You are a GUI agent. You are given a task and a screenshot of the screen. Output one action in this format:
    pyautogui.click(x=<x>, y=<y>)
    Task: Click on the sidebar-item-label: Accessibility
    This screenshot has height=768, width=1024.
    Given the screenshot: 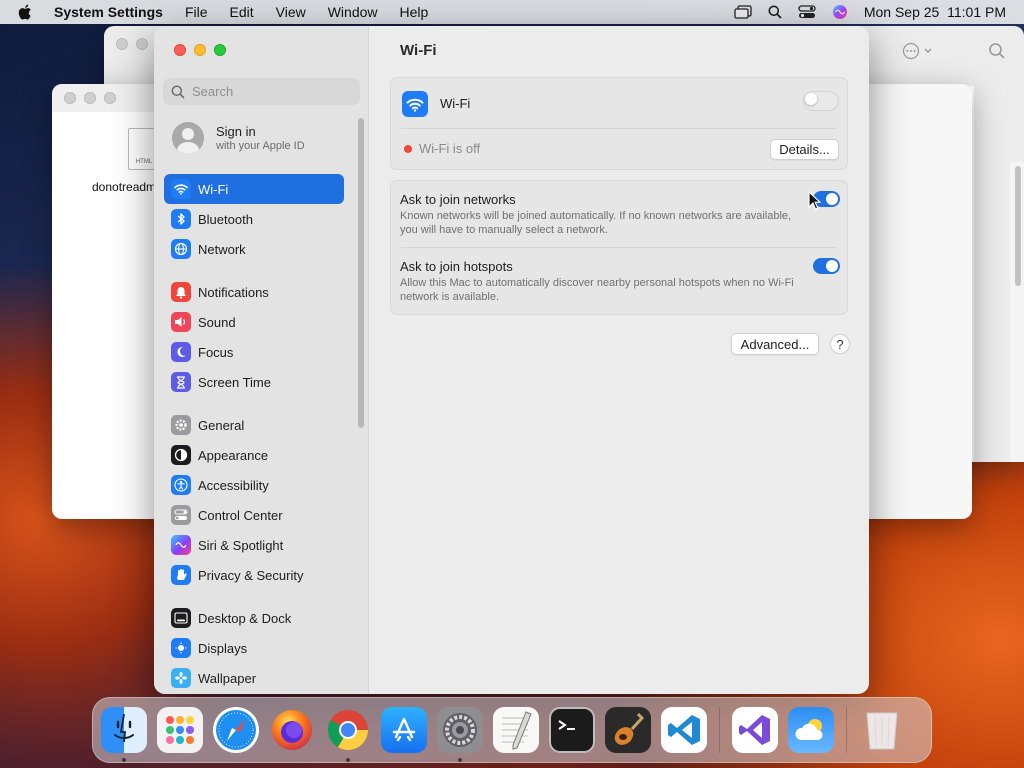 What is the action you would take?
    pyautogui.click(x=233, y=485)
    